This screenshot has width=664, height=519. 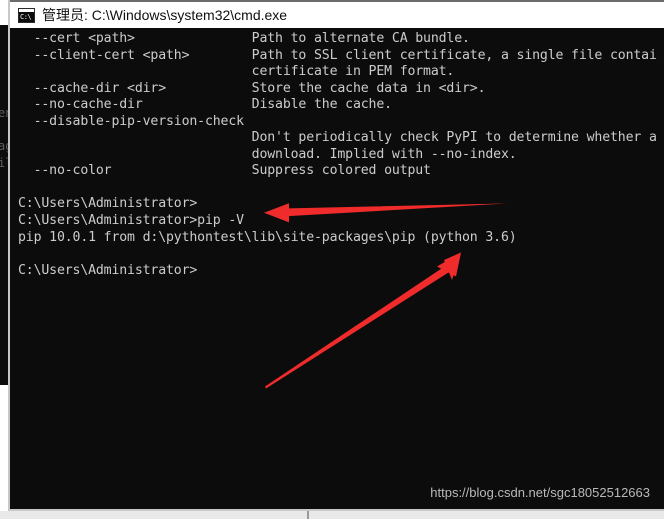 I want to click on desktop-strip-divider, so click(x=308, y=515).